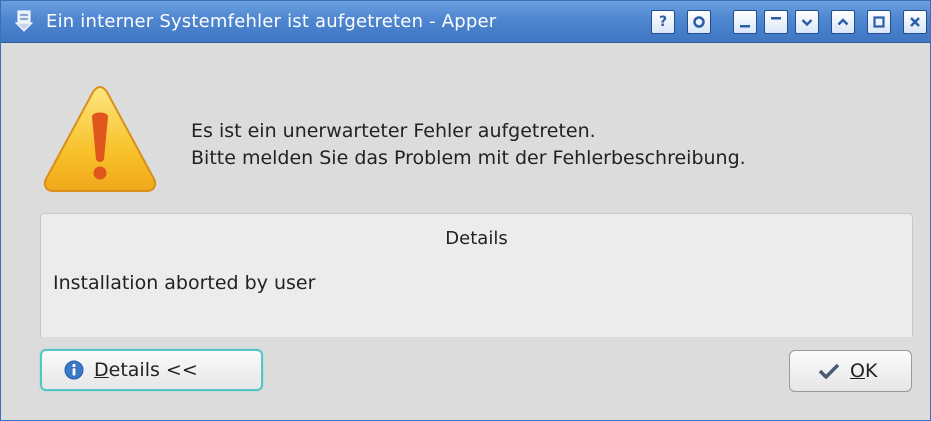 The image size is (931, 421). I want to click on details-mnemonic: D, so click(101, 370).